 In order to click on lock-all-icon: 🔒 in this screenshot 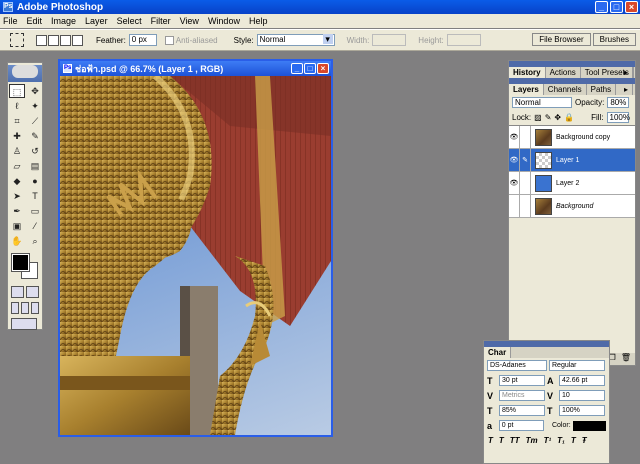, I will do `click(569, 117)`.